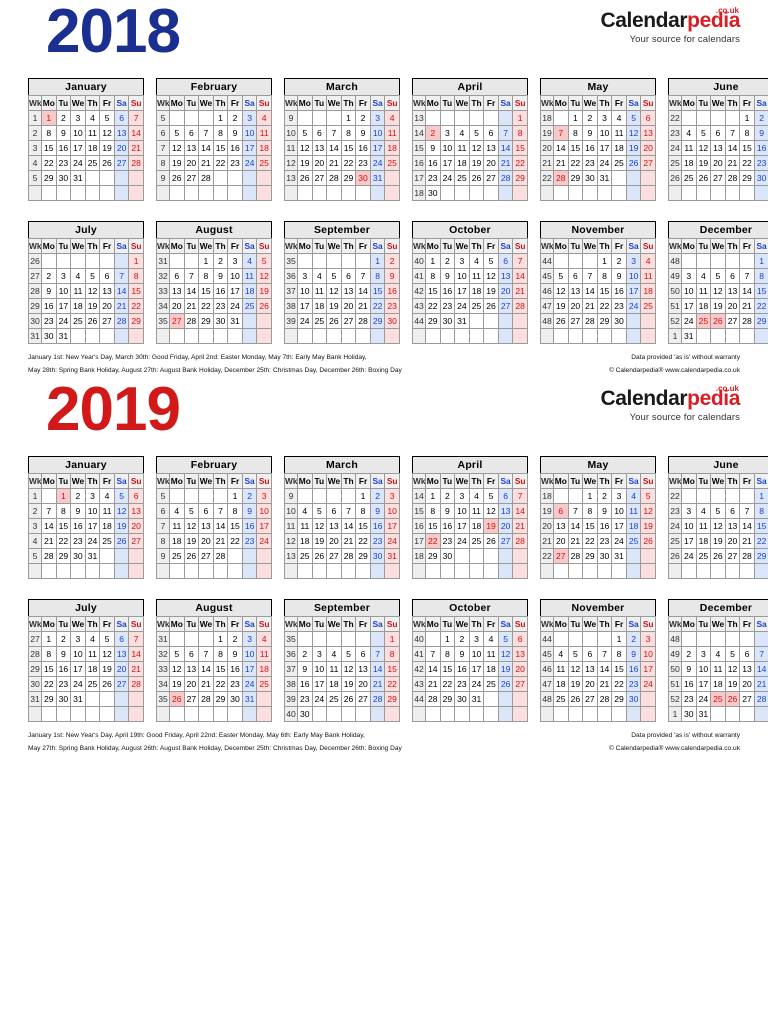 Image resolution: width=768 pixels, height=1024 pixels. What do you see at coordinates (86, 464) in the screenshot?
I see `month-title: January` at bounding box center [86, 464].